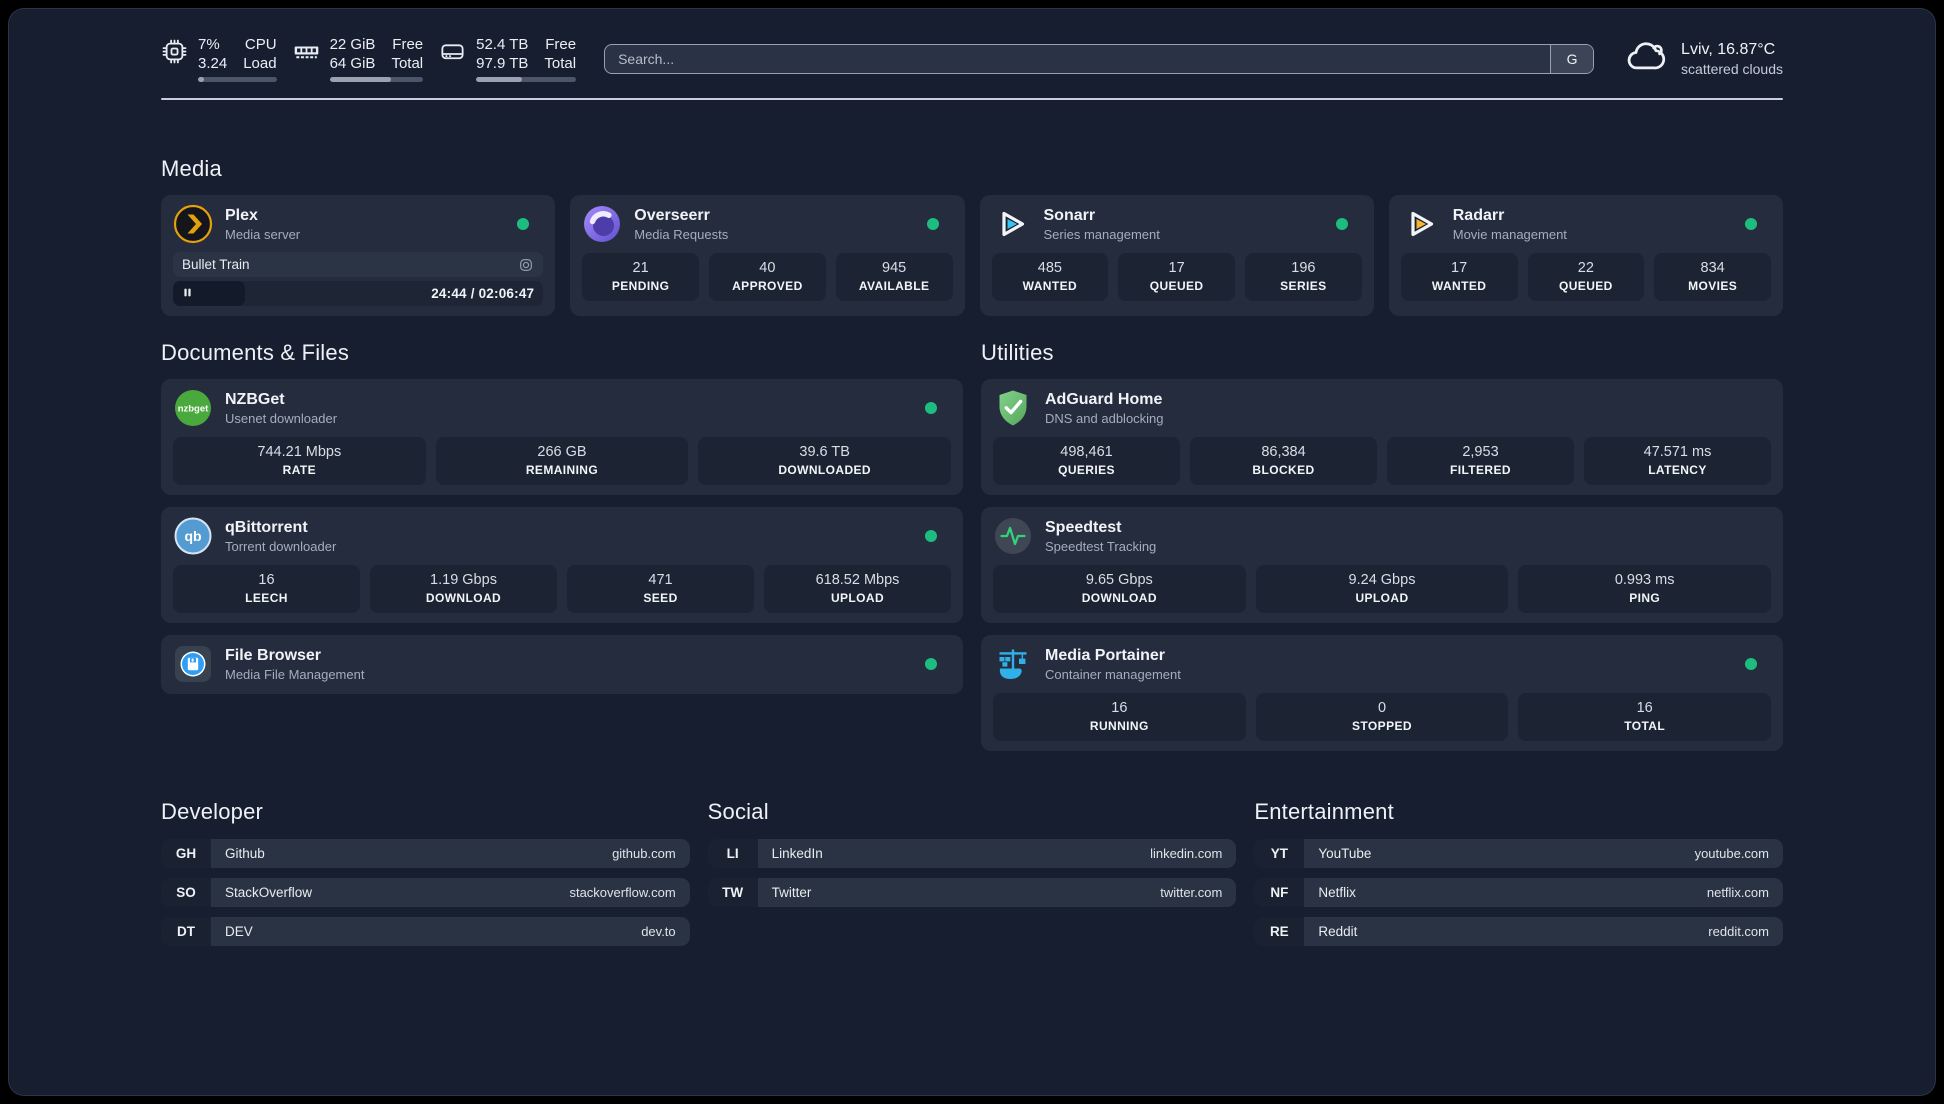  Describe the element at coordinates (562, 664) in the screenshot. I see `app-card-filebrowser: File Browser Media File Management` at that location.